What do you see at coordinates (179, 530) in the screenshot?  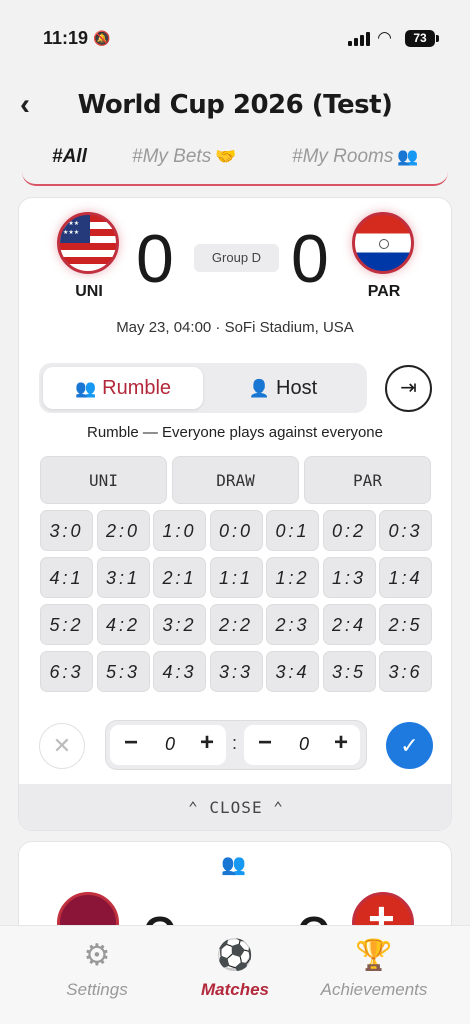 I see `score-cell: 1:0` at bounding box center [179, 530].